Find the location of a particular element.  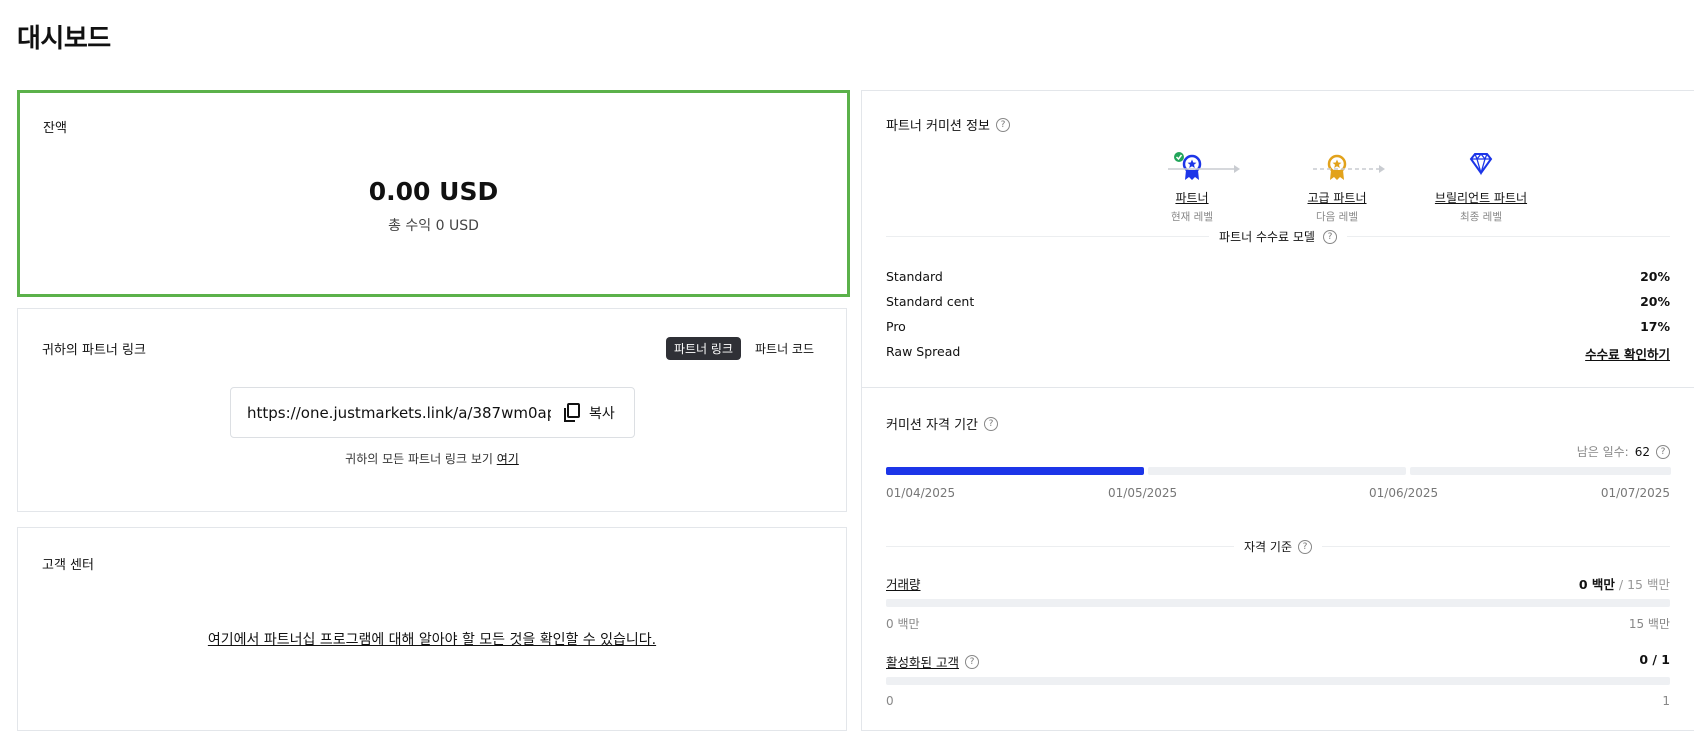

qualification-title: 커미션 자격 기간 is located at coordinates (932, 425).